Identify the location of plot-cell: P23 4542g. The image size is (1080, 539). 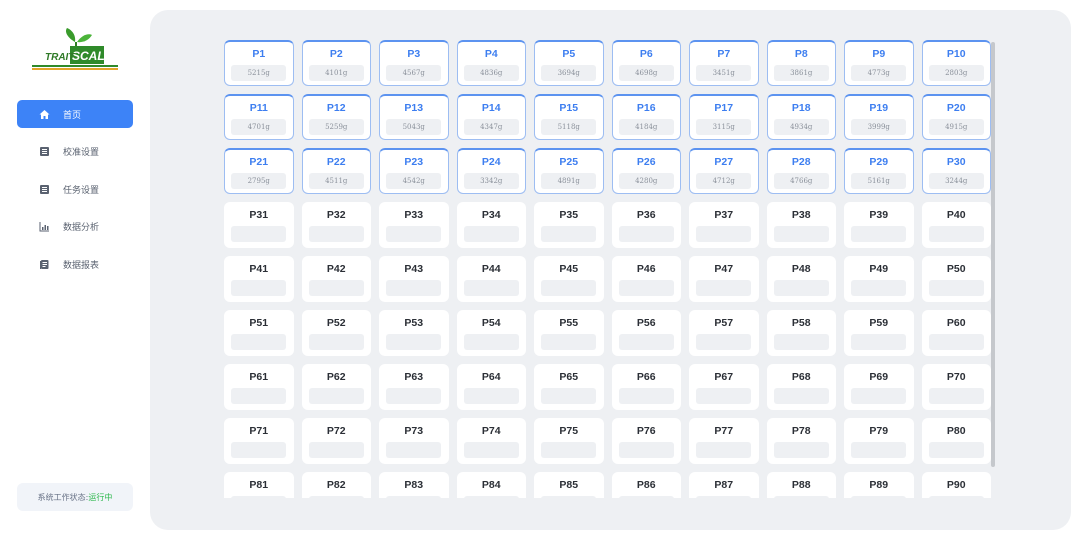
(414, 171).